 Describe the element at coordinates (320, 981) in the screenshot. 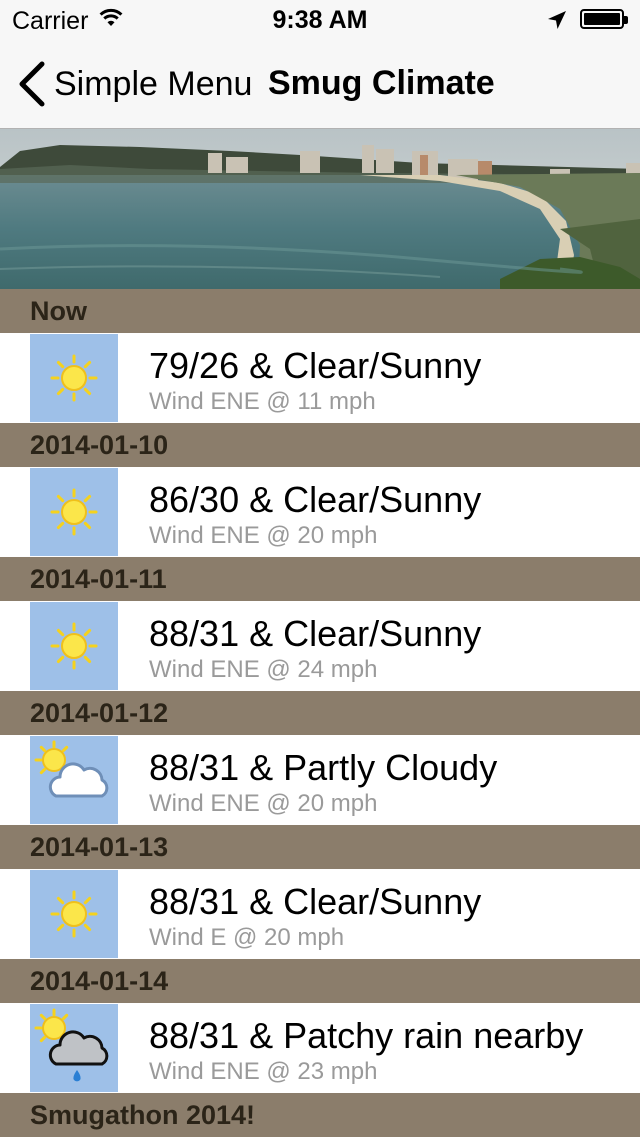

I see `section-header-date: 2014-01-14` at that location.